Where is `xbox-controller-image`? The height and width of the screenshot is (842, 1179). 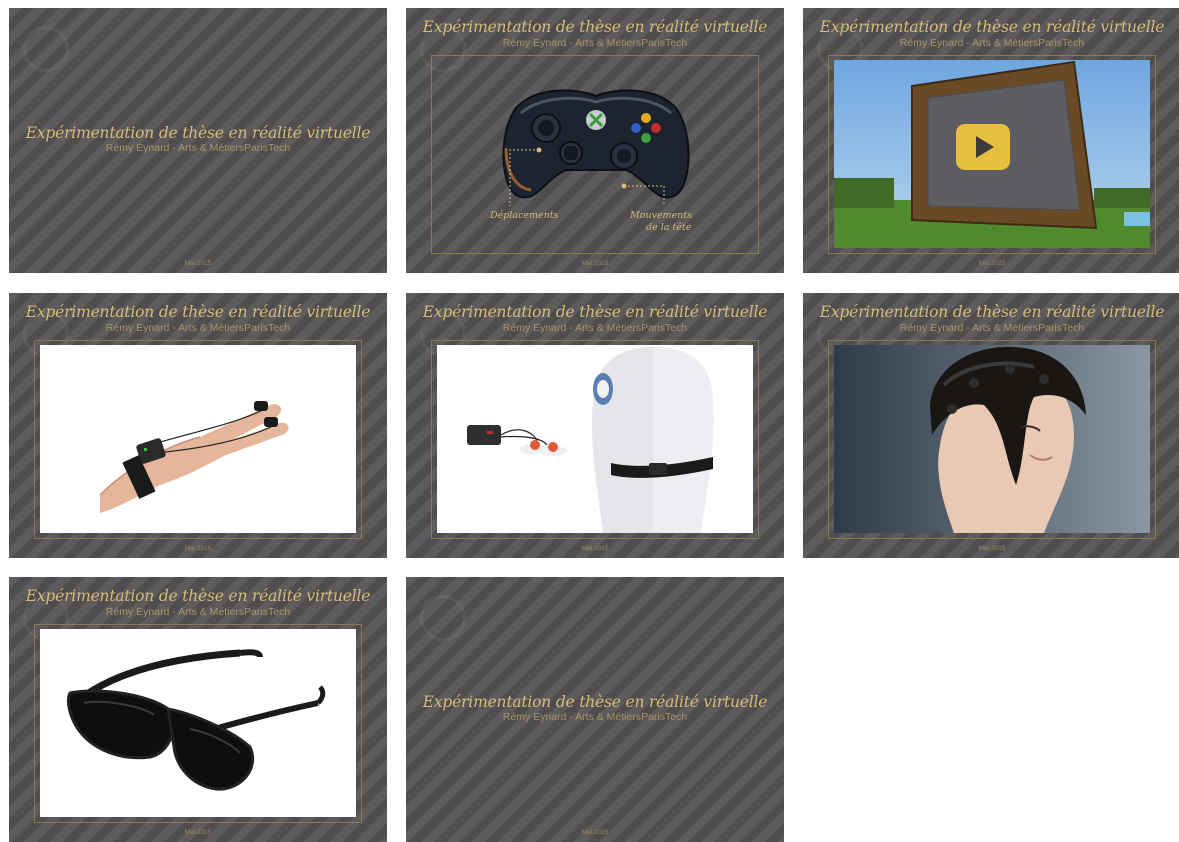 xbox-controller-image is located at coordinates (596, 147).